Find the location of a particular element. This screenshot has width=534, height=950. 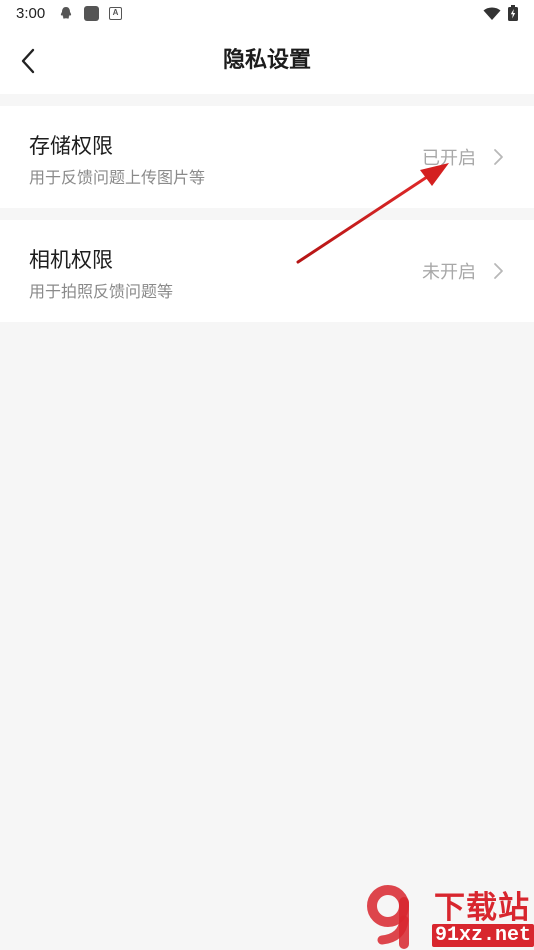

status-time: 3:00 is located at coordinates (31, 13).